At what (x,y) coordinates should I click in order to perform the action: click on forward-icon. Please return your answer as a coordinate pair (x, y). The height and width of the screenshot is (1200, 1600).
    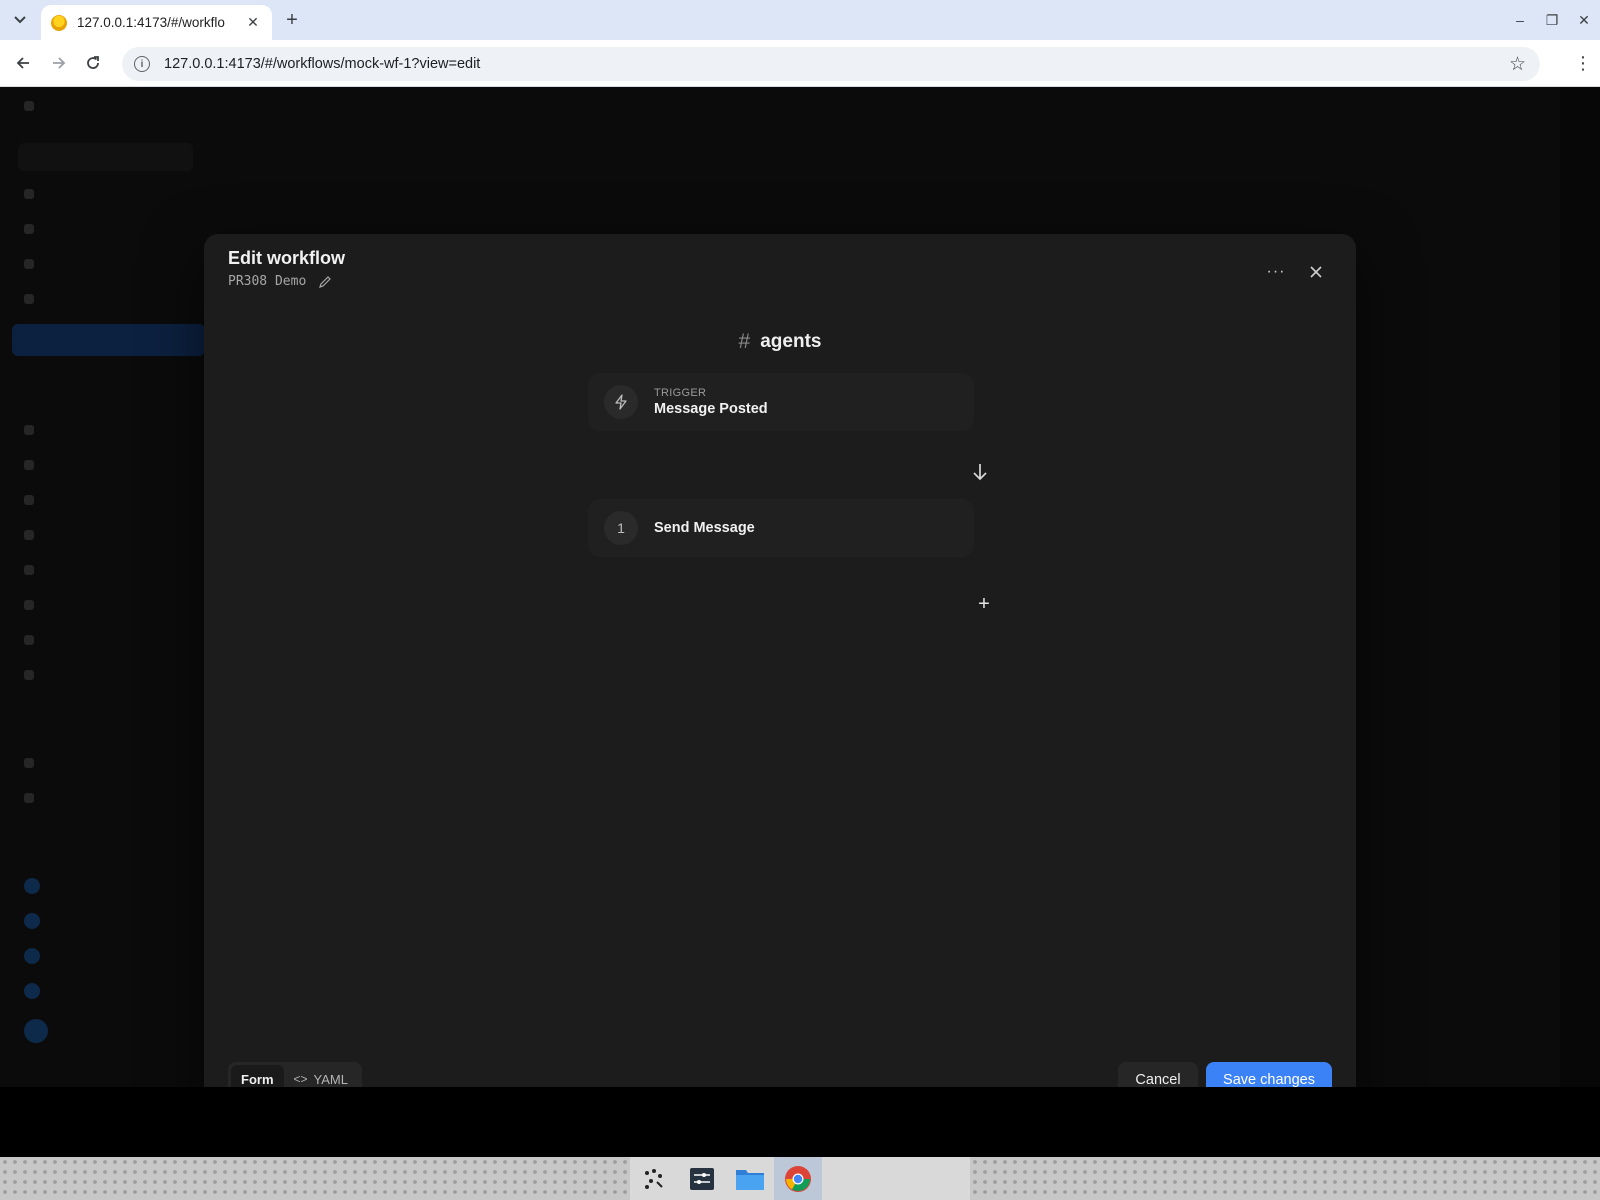
    Looking at the image, I should click on (59, 63).